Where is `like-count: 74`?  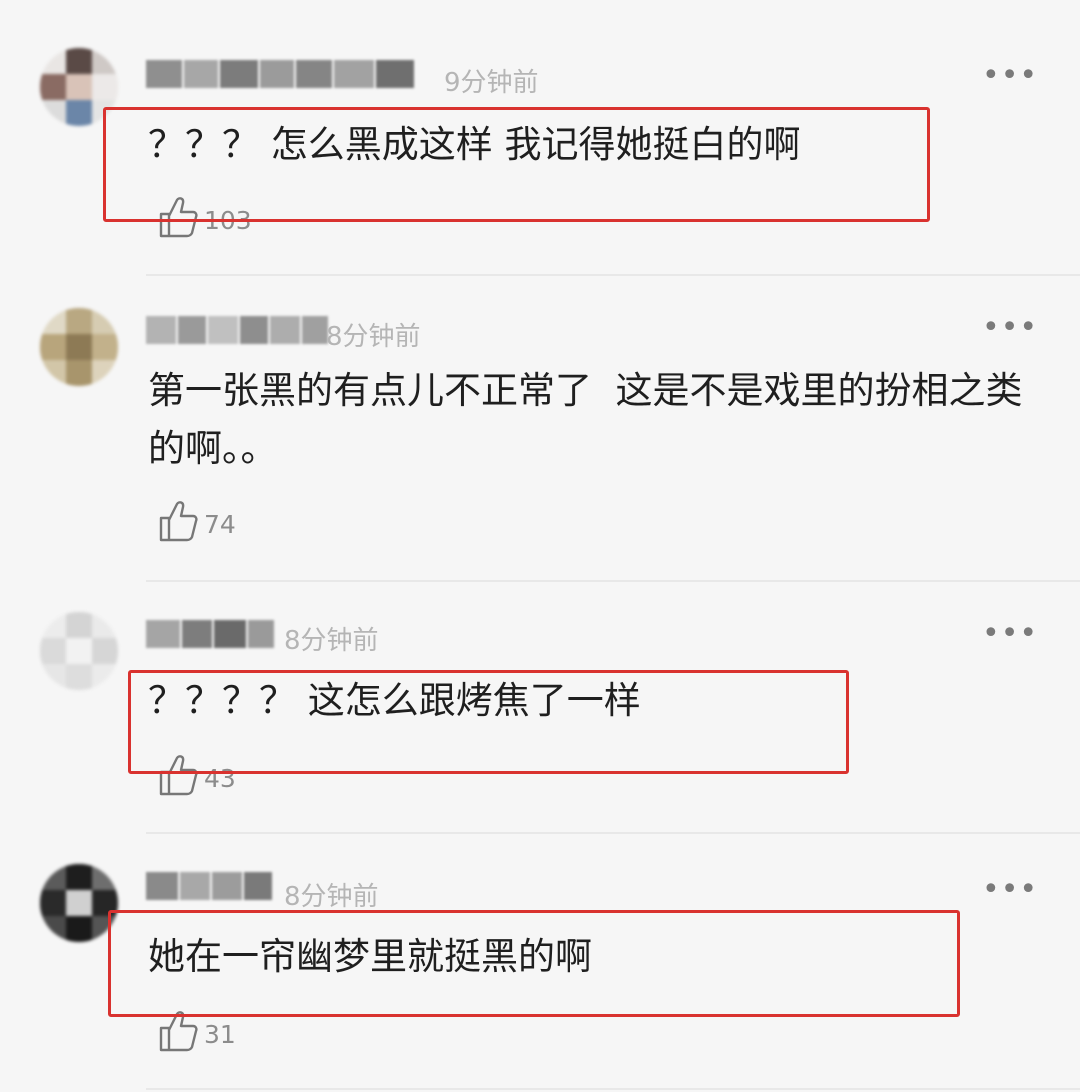 like-count: 74 is located at coordinates (220, 524).